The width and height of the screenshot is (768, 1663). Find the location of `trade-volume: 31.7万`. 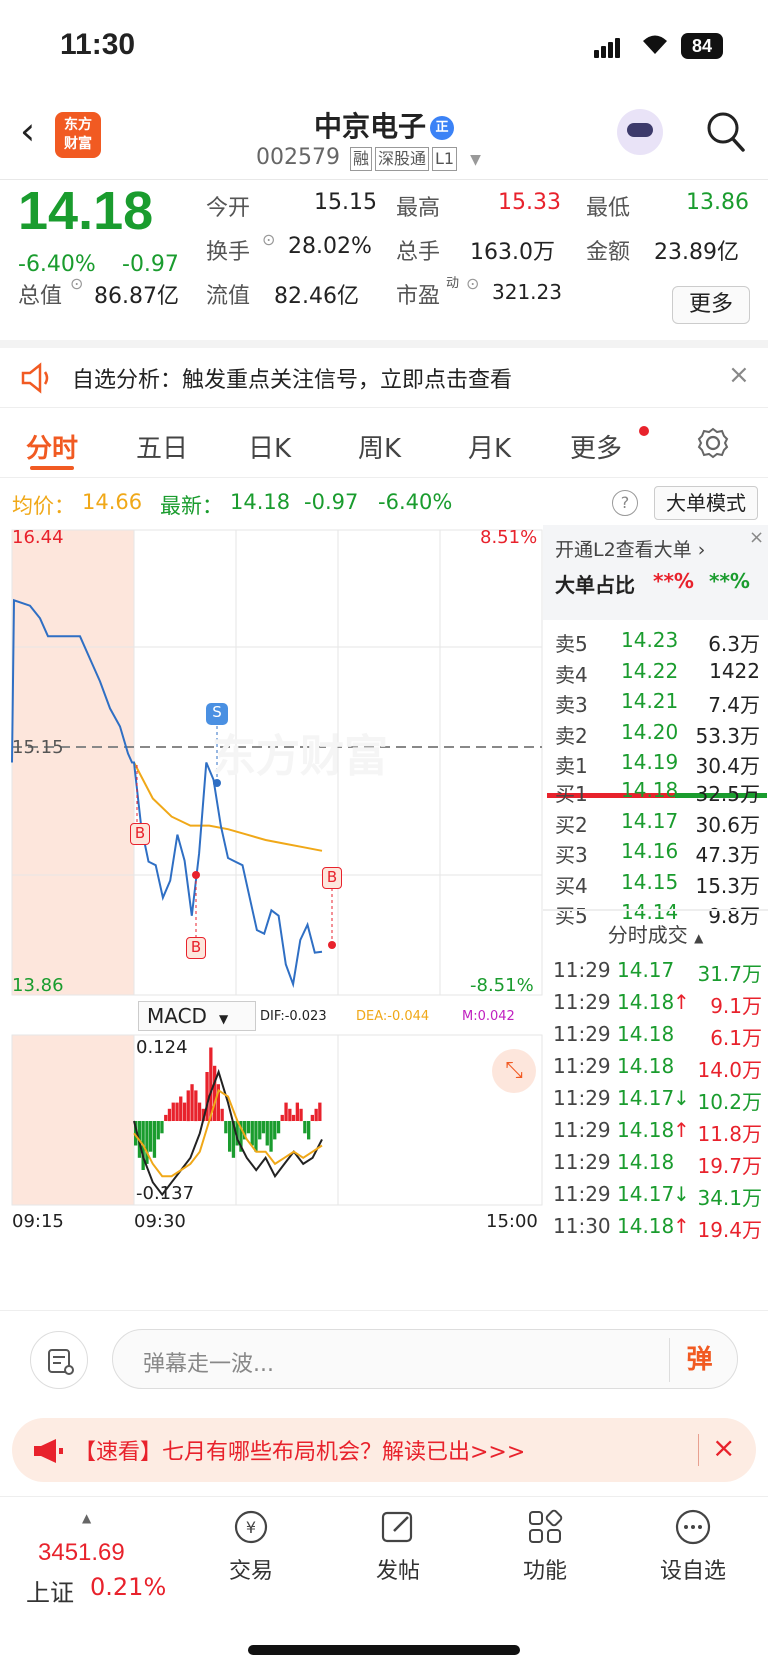

trade-volume: 31.7万 is located at coordinates (729, 974).